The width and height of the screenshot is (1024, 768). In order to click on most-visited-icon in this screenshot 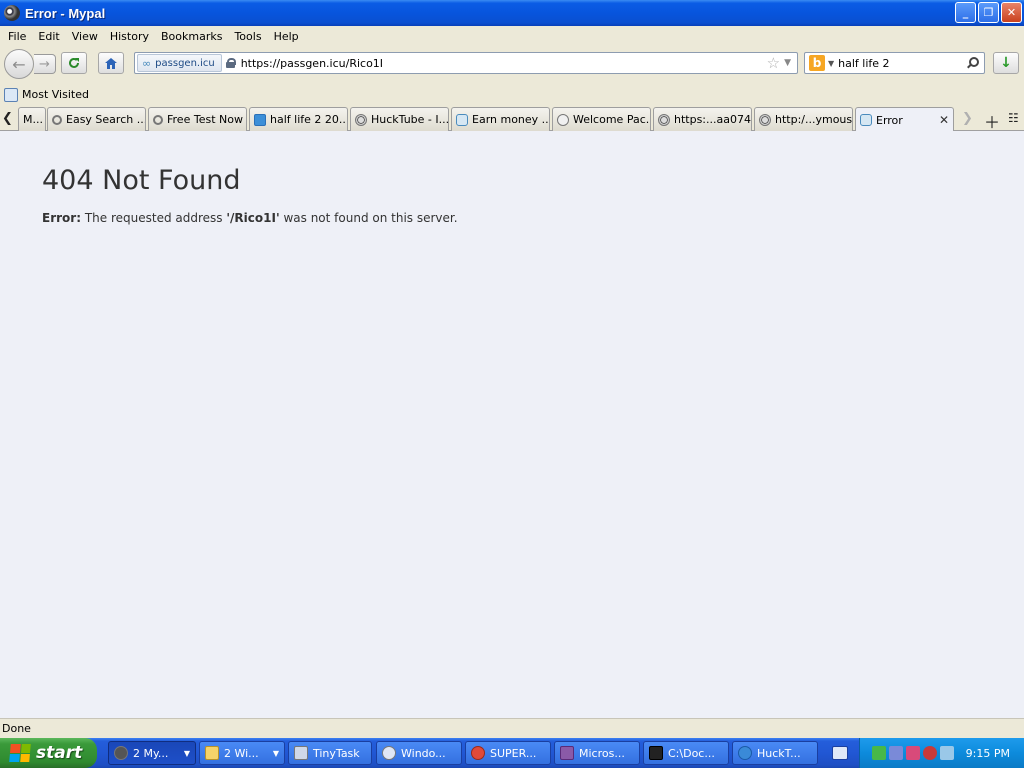, I will do `click(11, 94)`.